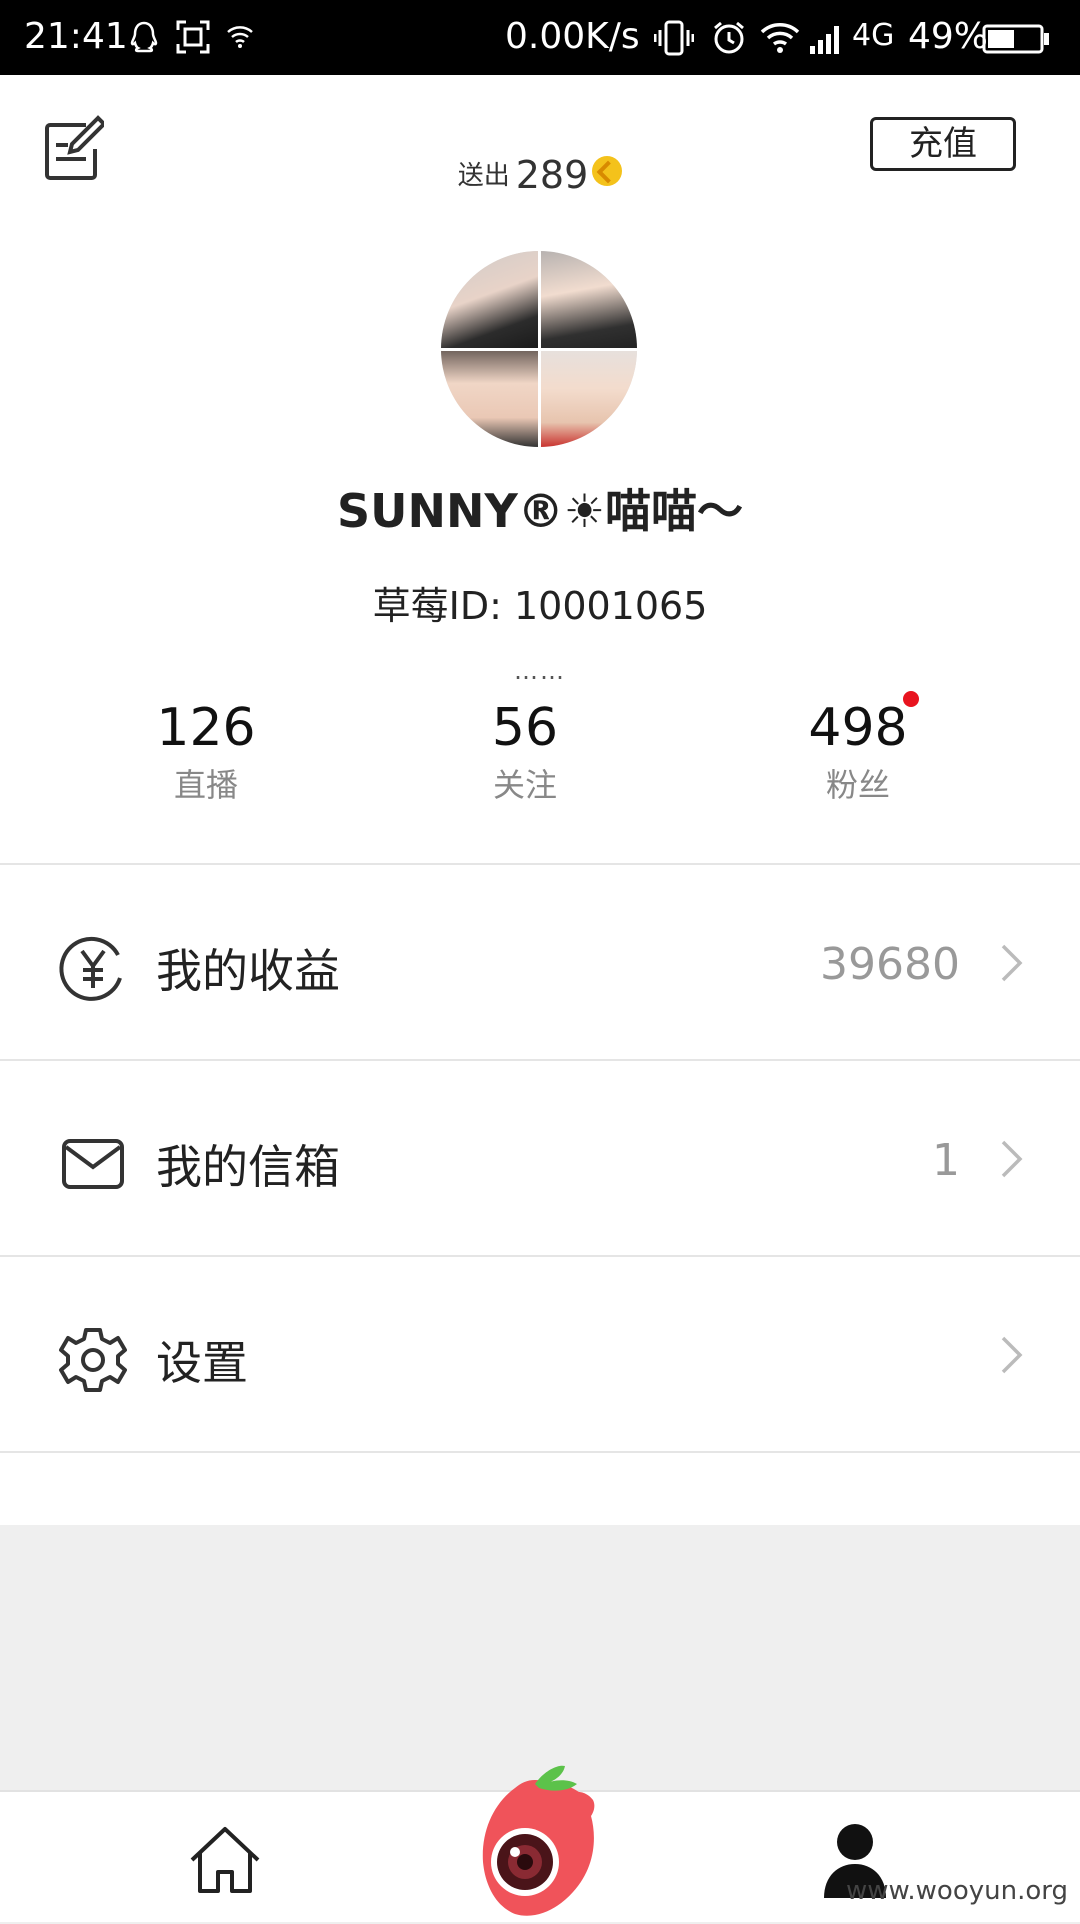 This screenshot has width=1080, height=1924. I want to click on status-bar: 21:41 0.00K/s 4G 49%, so click(540, 37).